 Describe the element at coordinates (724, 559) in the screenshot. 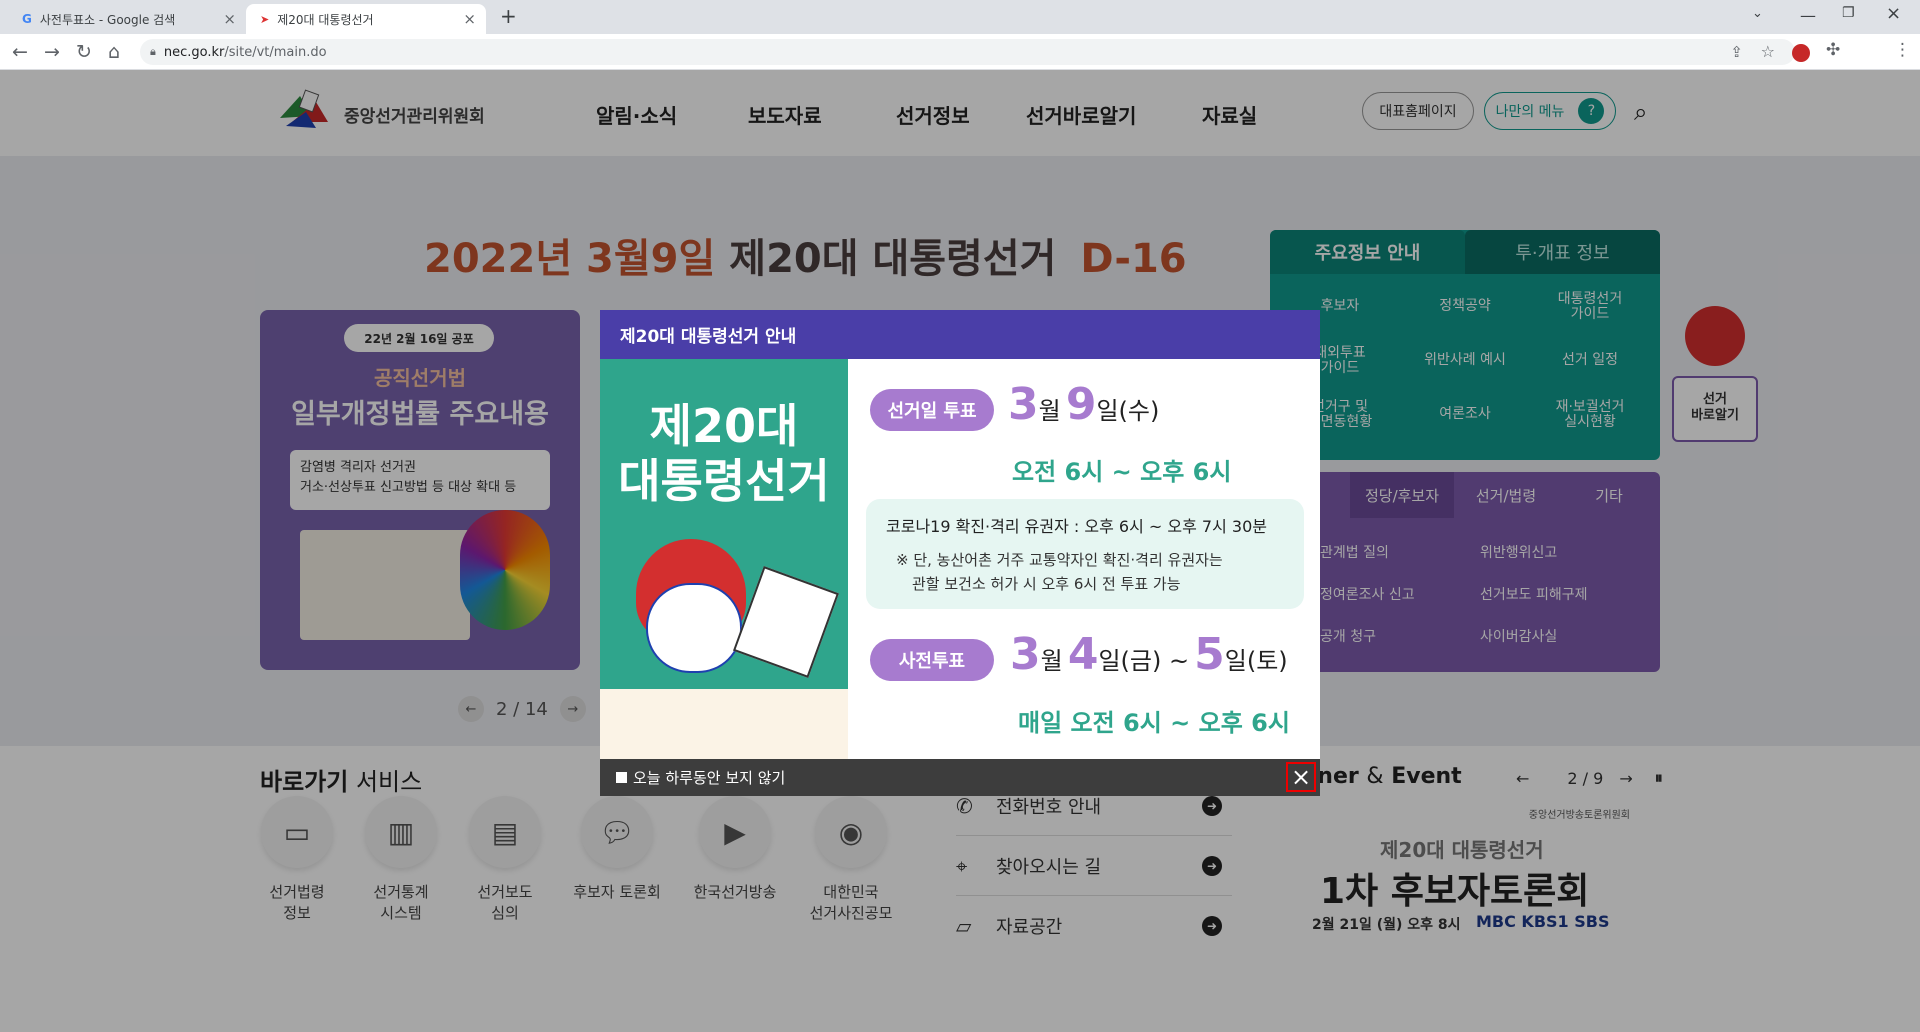

I see `modal-left-panel: 제20대 대통령선거` at that location.